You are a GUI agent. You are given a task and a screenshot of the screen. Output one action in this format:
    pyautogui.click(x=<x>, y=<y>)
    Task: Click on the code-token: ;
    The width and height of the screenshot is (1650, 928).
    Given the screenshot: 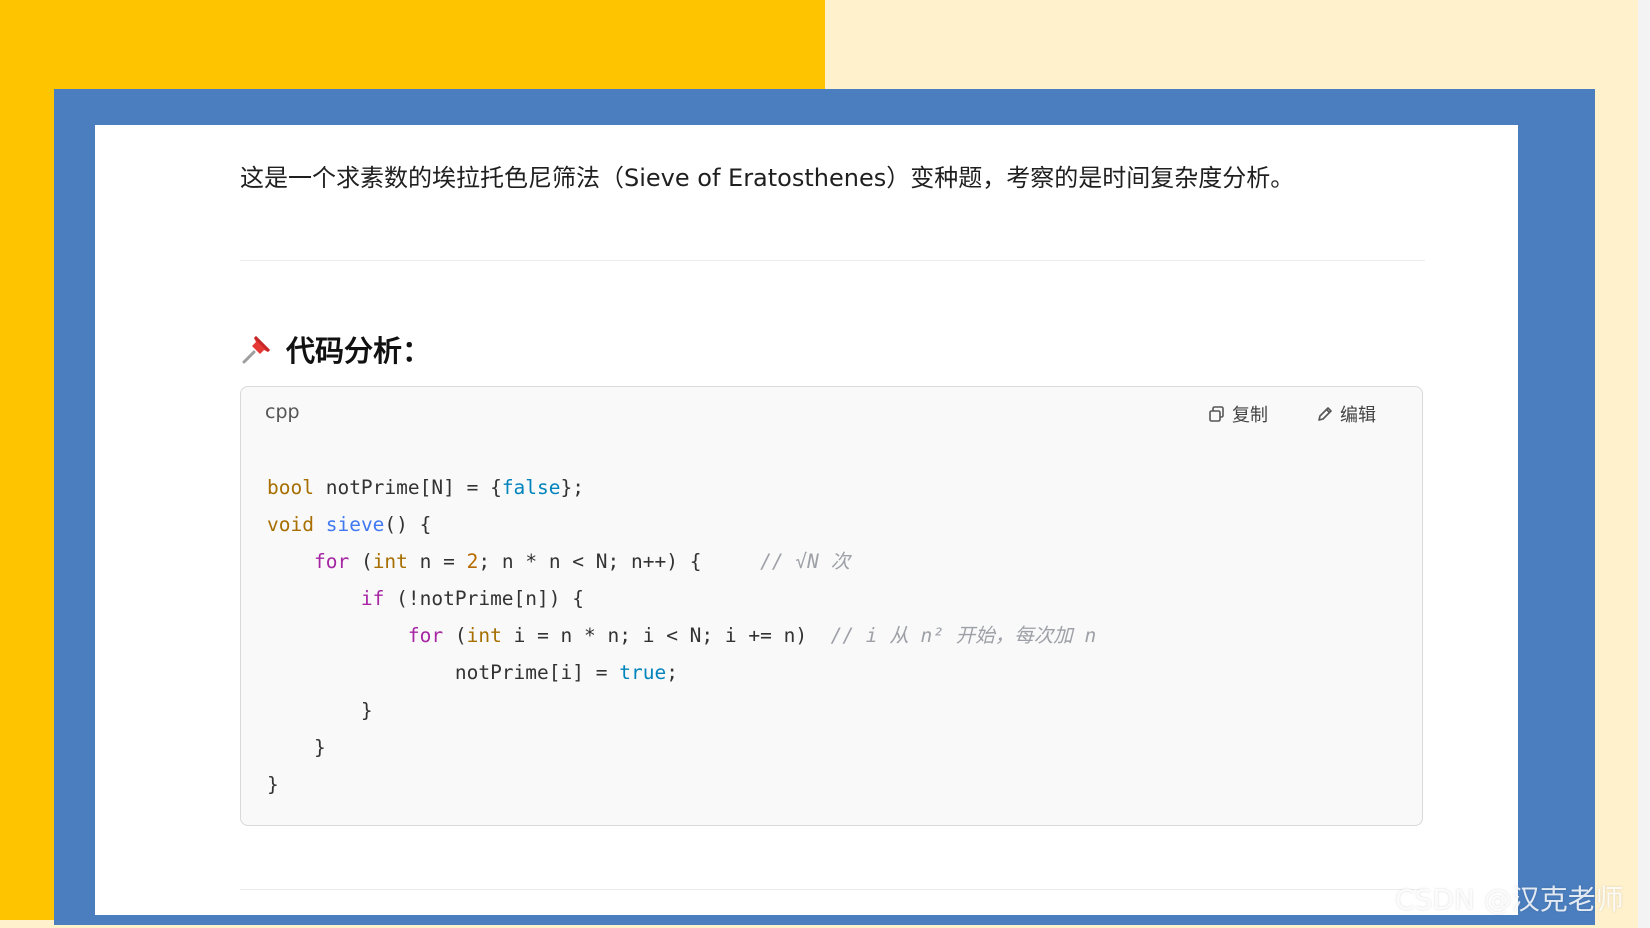 What is the action you would take?
    pyautogui.click(x=672, y=673)
    